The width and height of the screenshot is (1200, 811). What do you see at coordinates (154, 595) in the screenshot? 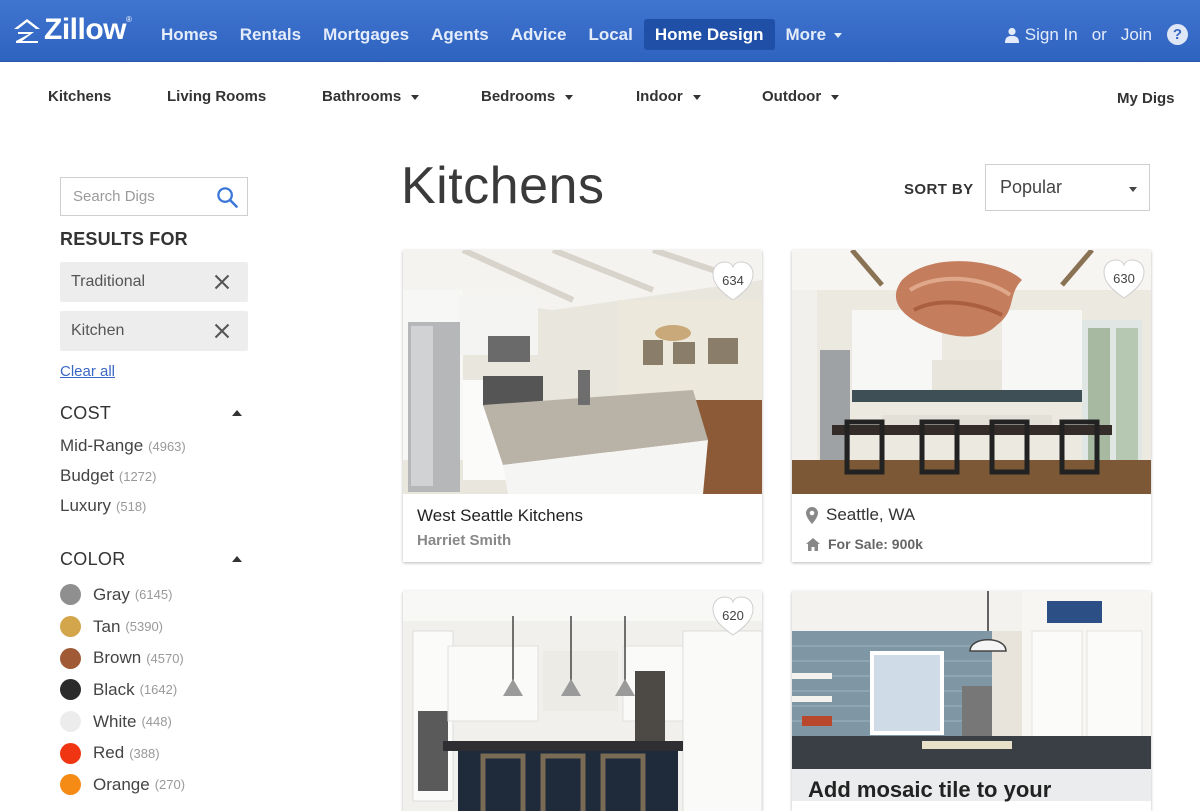
I see `color-option: Gray (6145)` at bounding box center [154, 595].